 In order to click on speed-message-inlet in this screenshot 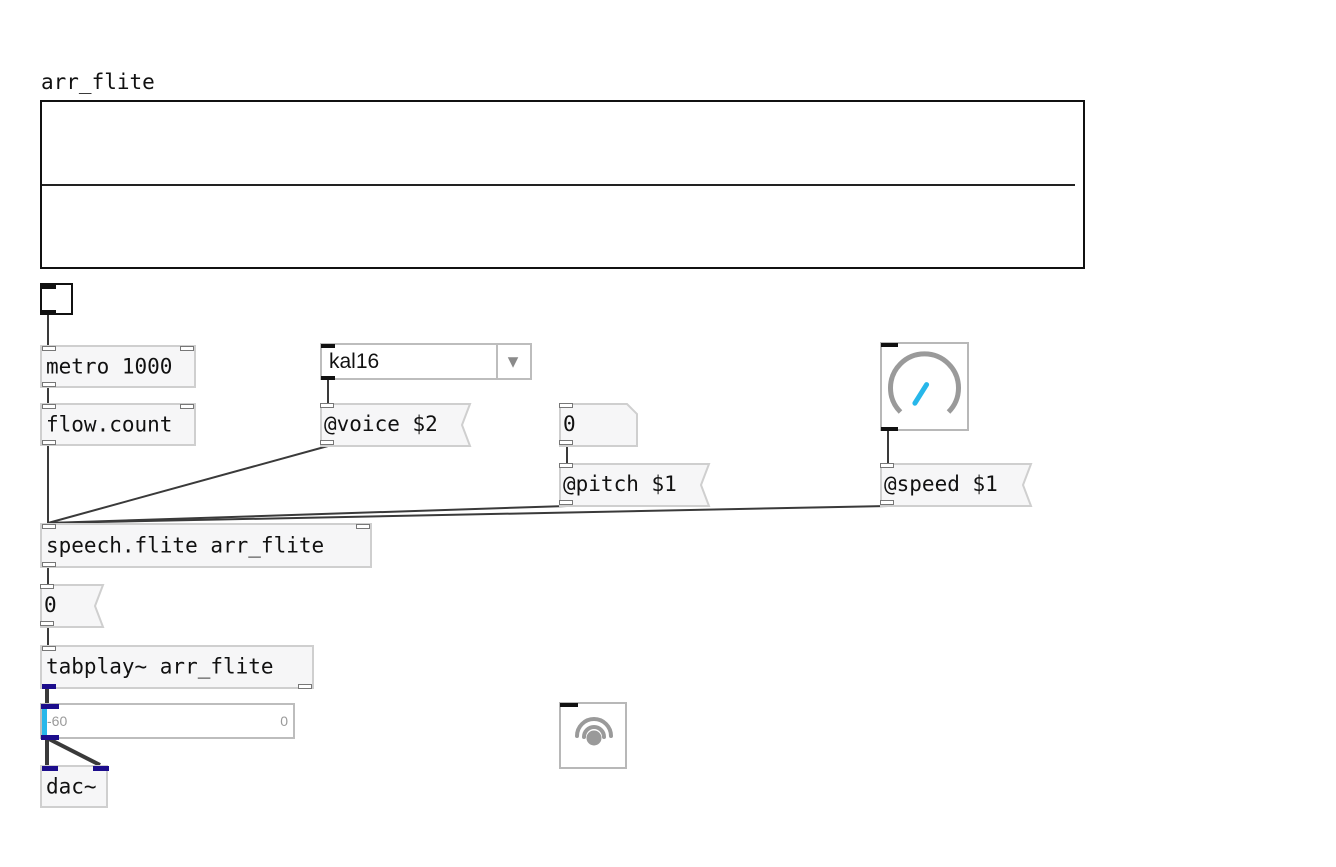, I will do `click(887, 465)`.